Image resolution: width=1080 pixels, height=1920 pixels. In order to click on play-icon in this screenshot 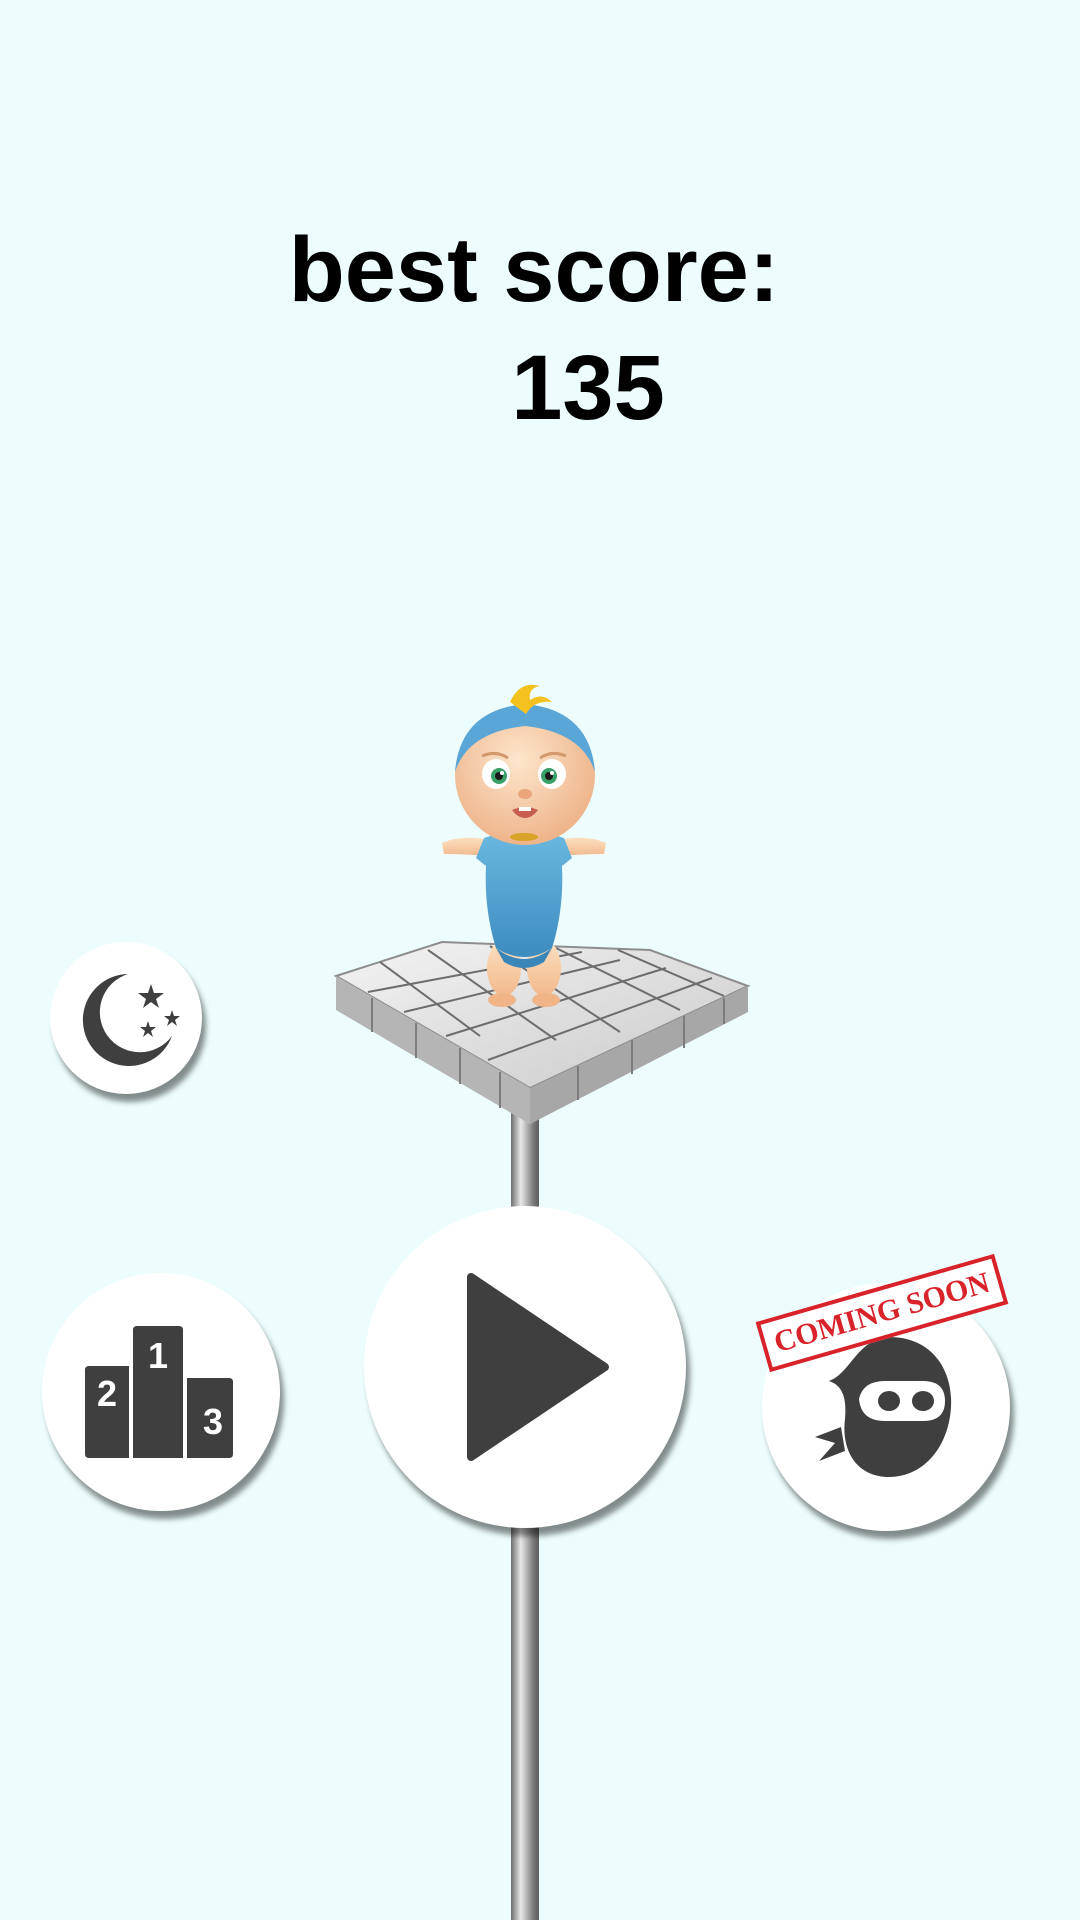, I will do `click(538, 1367)`.